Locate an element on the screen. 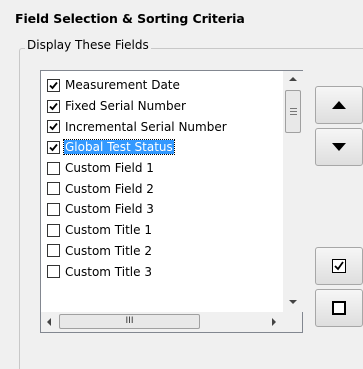 This screenshot has width=363, height=369. scroll-right-arrow-icon is located at coordinates (274, 322).